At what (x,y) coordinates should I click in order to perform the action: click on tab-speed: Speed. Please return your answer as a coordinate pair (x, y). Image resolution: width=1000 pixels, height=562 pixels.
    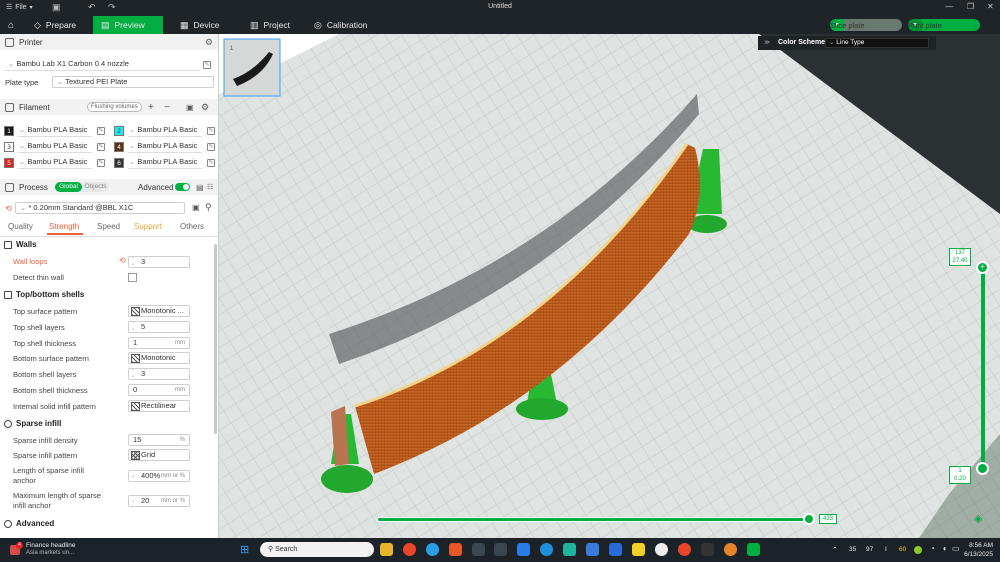
    Looking at the image, I should click on (108, 226).